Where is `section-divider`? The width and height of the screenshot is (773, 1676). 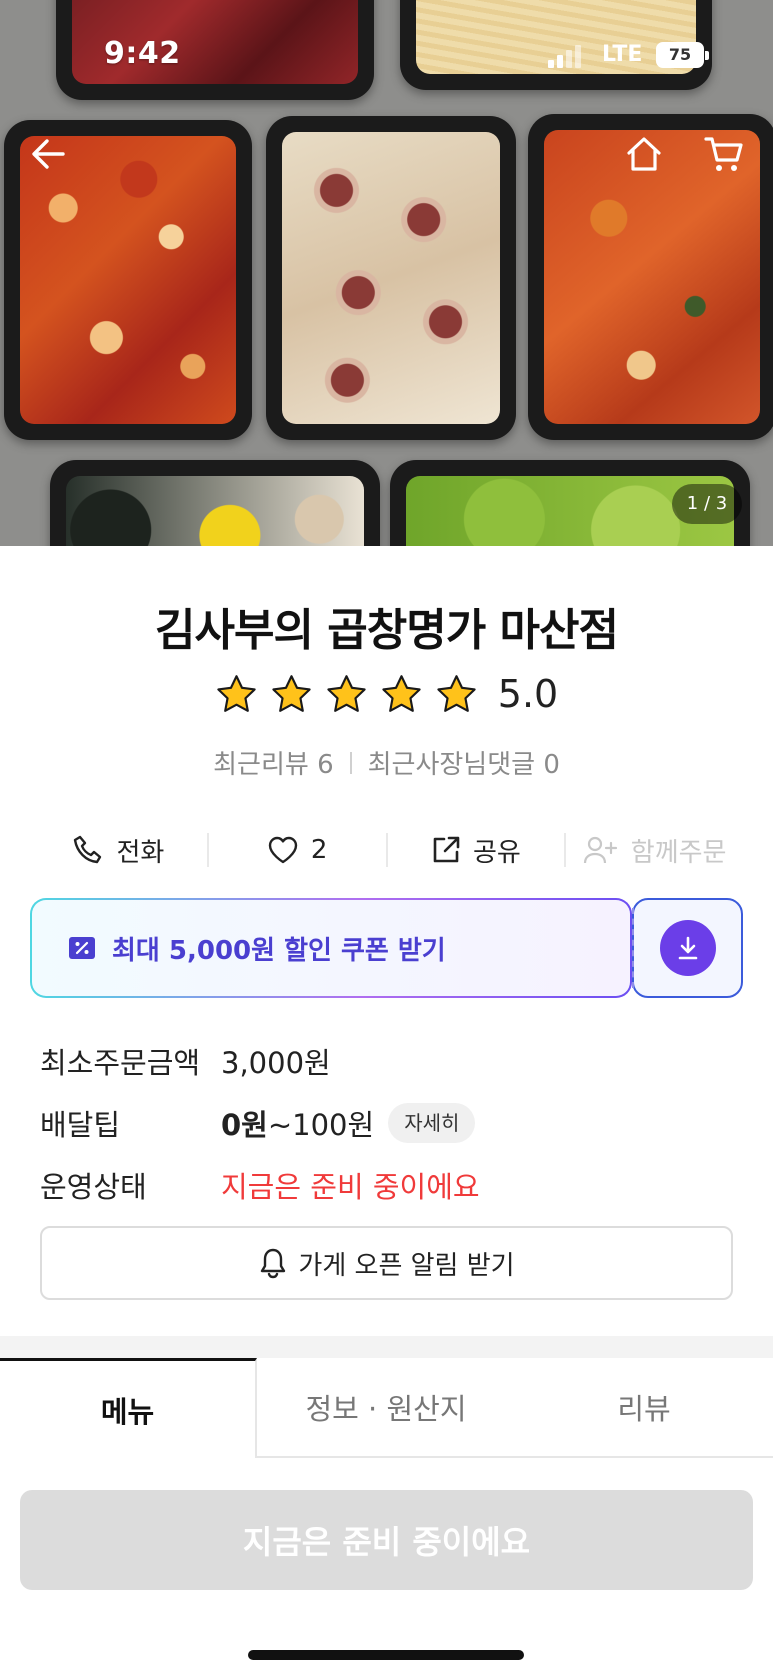 section-divider is located at coordinates (386, 1347).